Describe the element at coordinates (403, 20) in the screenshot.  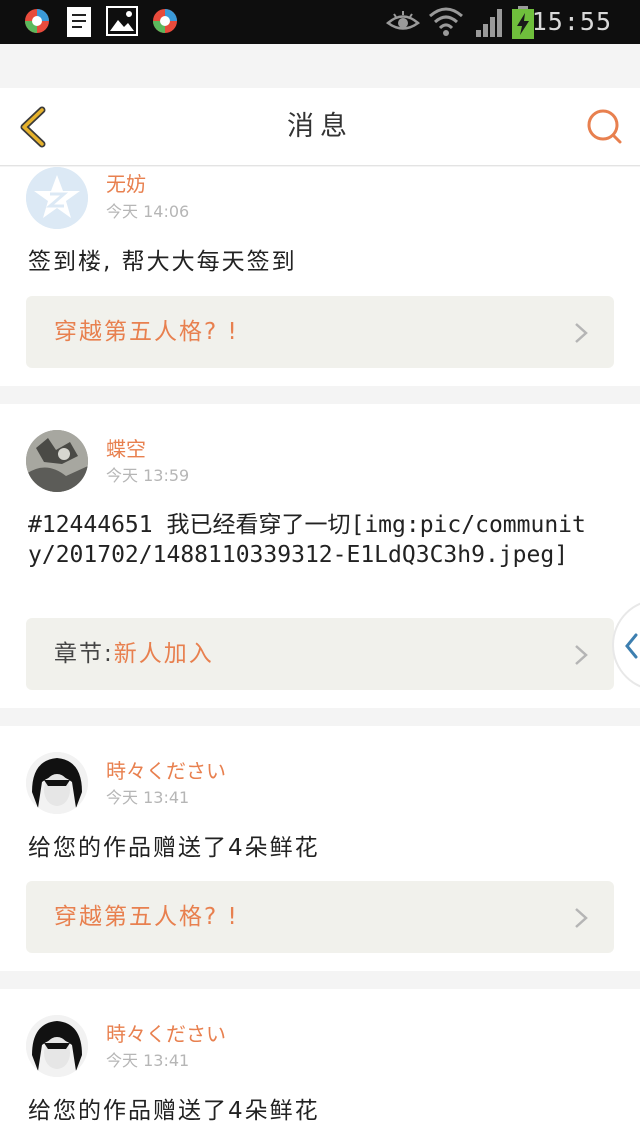
I see `eye-icon` at that location.